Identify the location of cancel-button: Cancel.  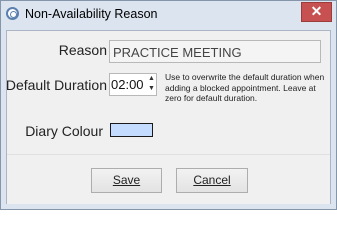
(212, 180).